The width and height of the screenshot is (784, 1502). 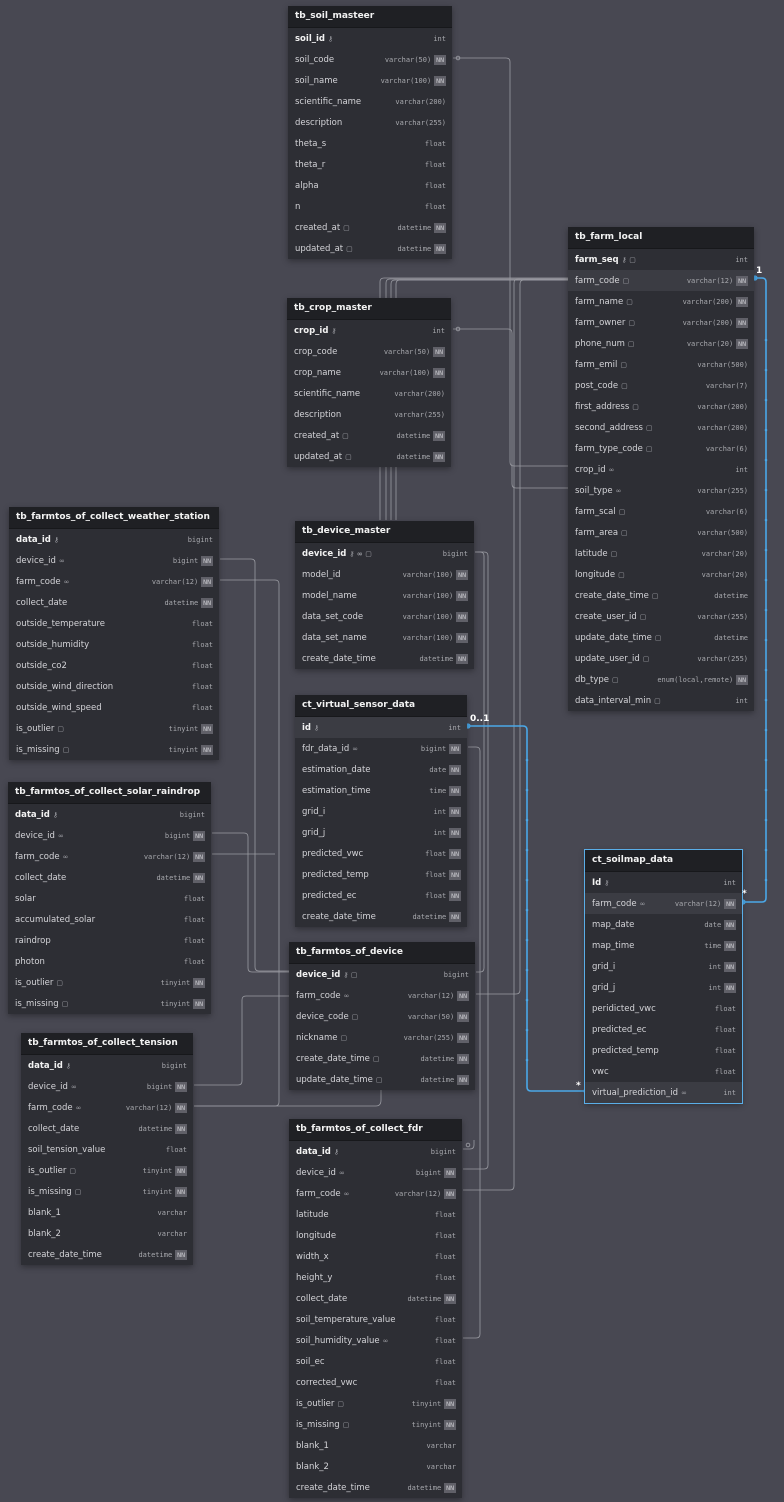 I want to click on column-row: soil_tension_value float, so click(x=107, y=1149).